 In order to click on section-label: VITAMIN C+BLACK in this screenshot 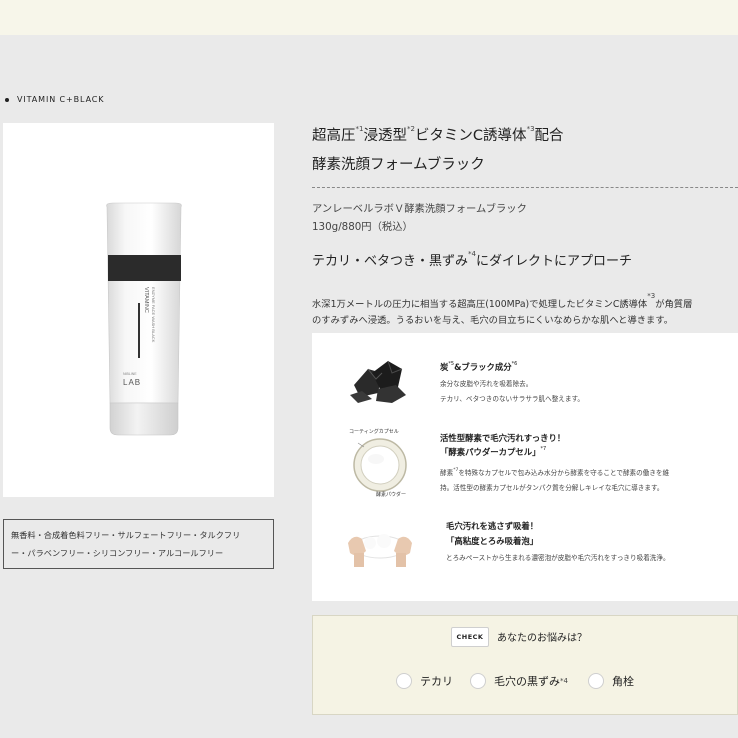, I will do `click(54, 99)`.